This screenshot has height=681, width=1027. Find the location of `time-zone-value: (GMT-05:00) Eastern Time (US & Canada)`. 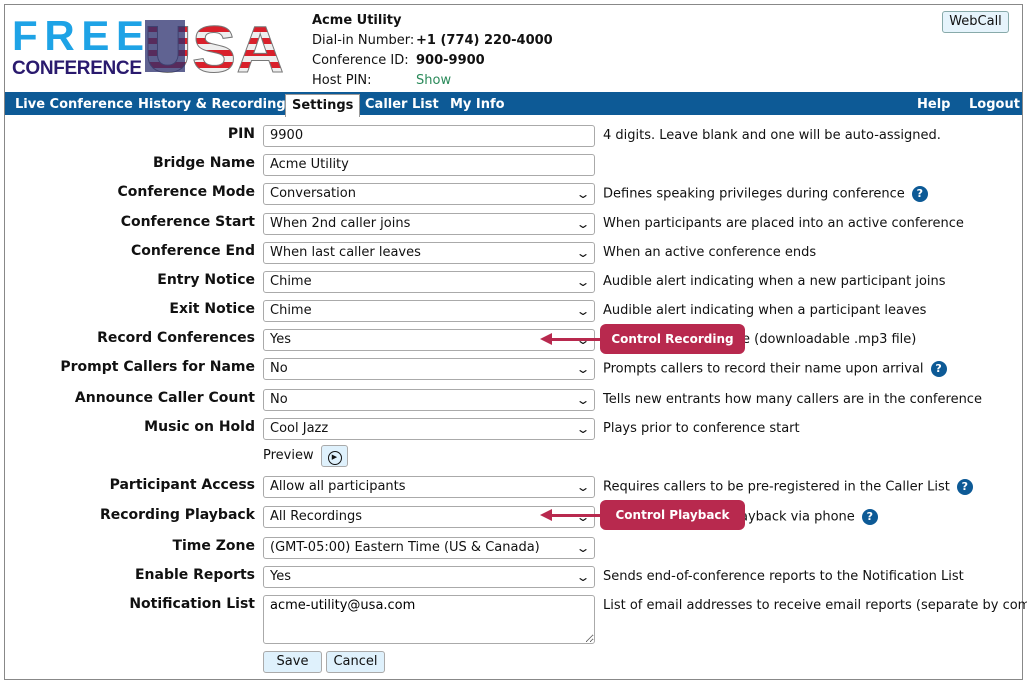

time-zone-value: (GMT-05:00) Eastern Time (US & Canada) is located at coordinates (405, 547).